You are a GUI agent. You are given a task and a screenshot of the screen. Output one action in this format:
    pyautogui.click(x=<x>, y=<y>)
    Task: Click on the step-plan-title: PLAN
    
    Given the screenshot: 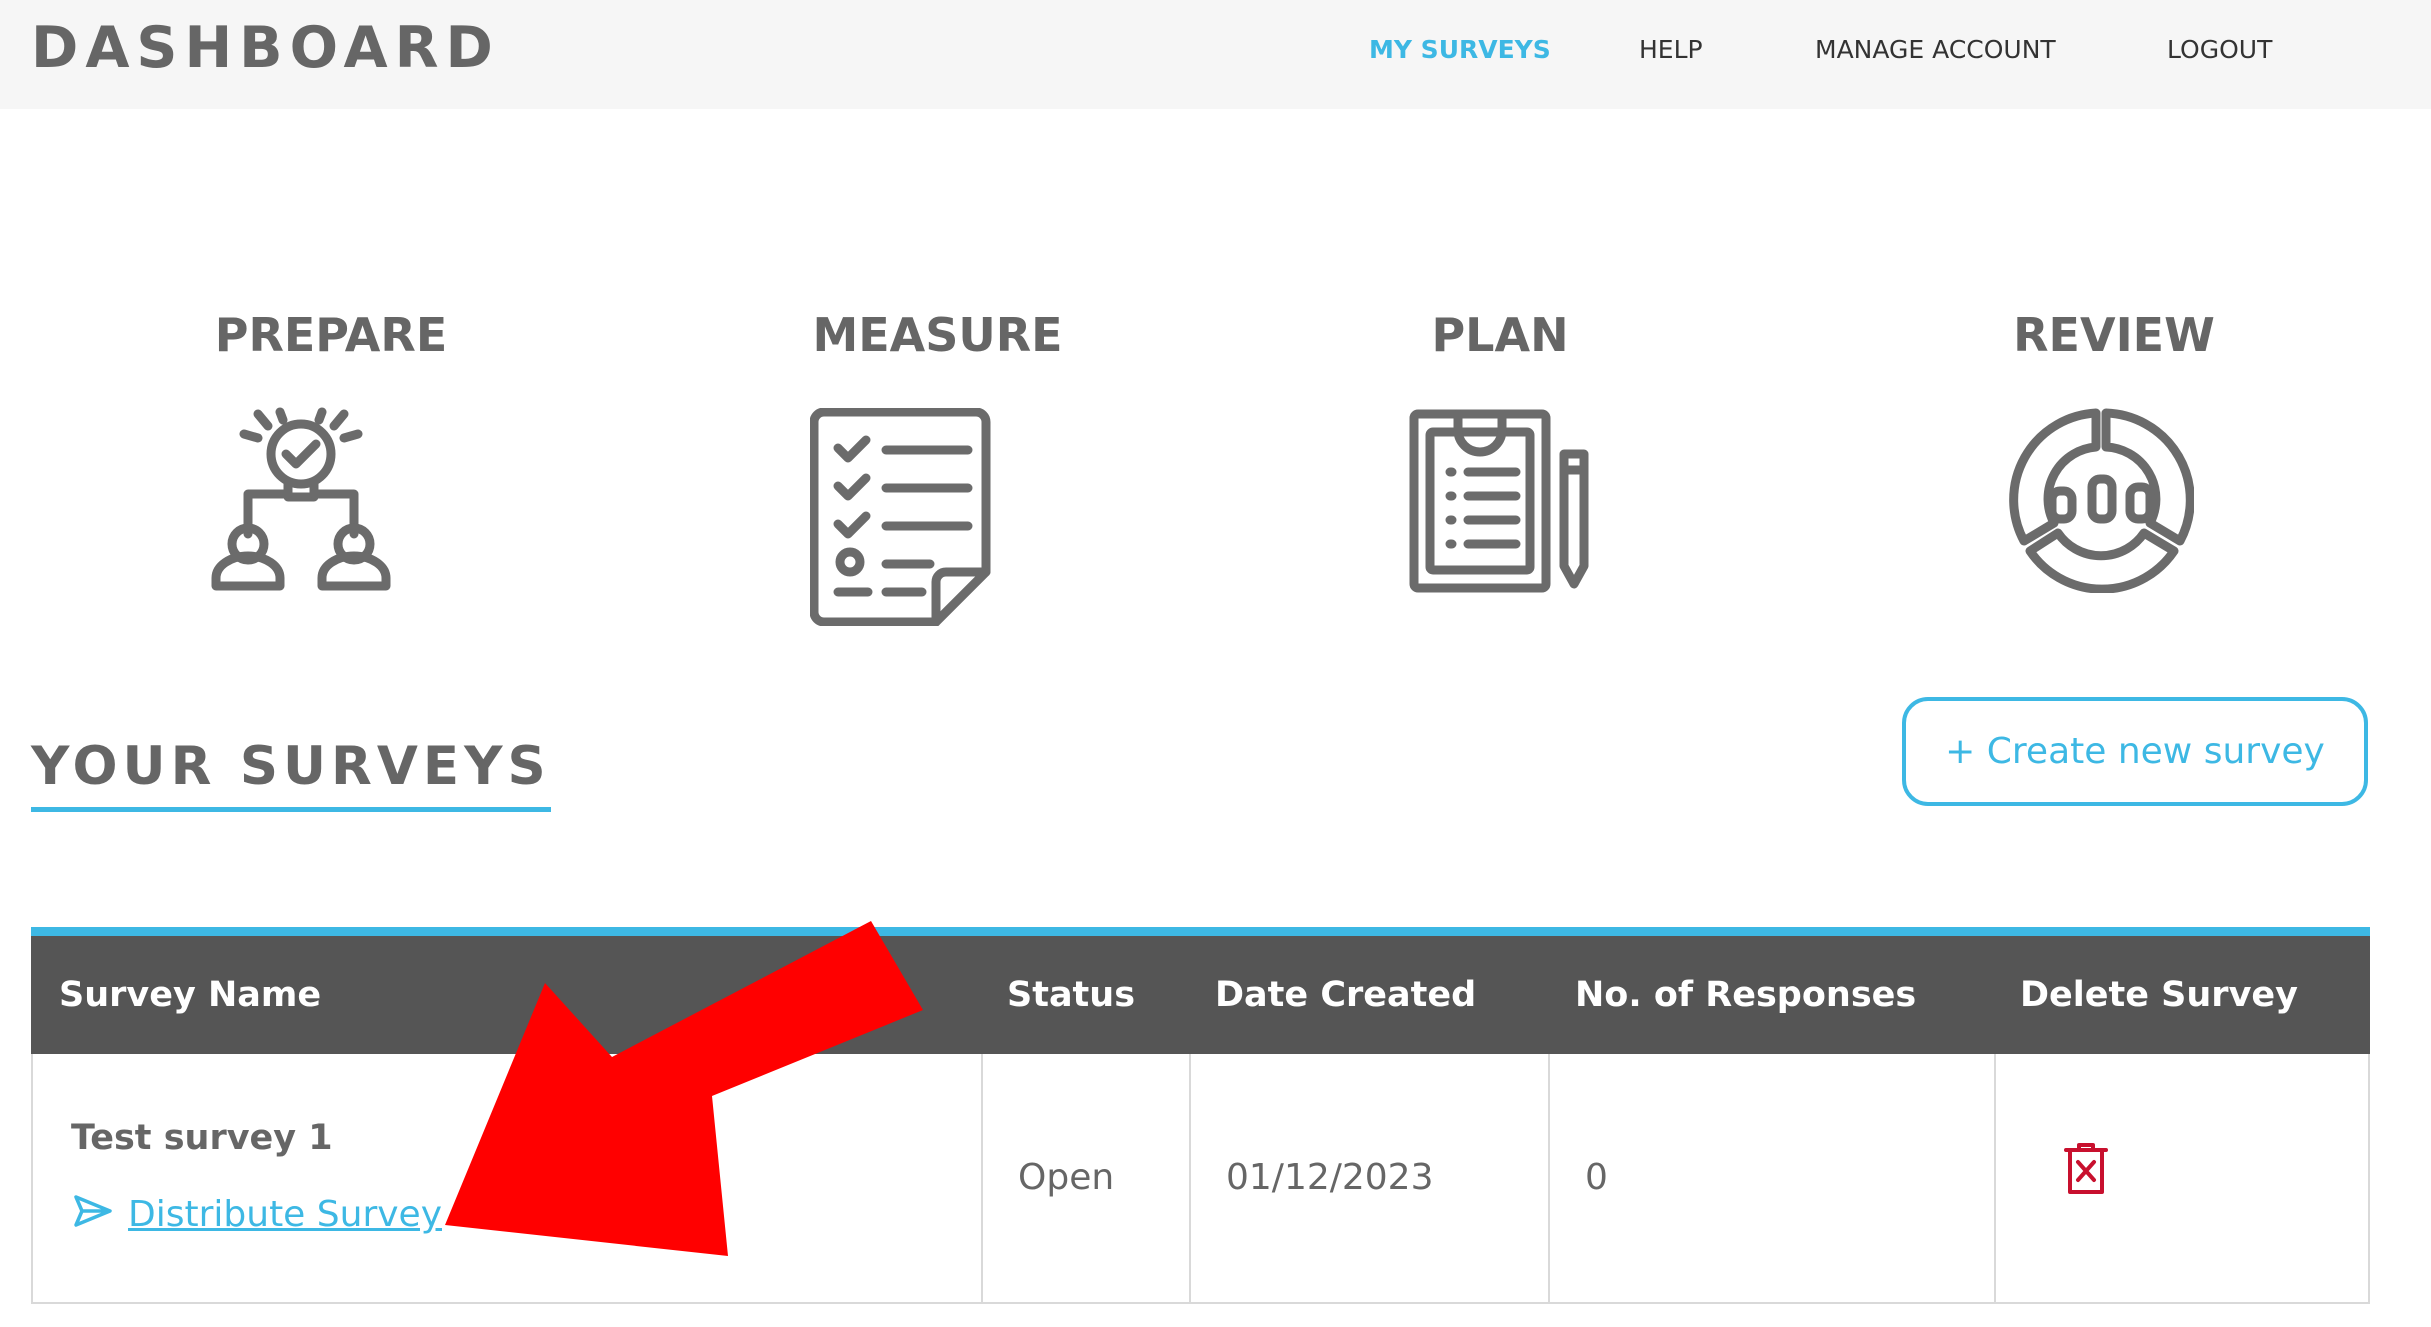 What is the action you would take?
    pyautogui.click(x=1500, y=335)
    